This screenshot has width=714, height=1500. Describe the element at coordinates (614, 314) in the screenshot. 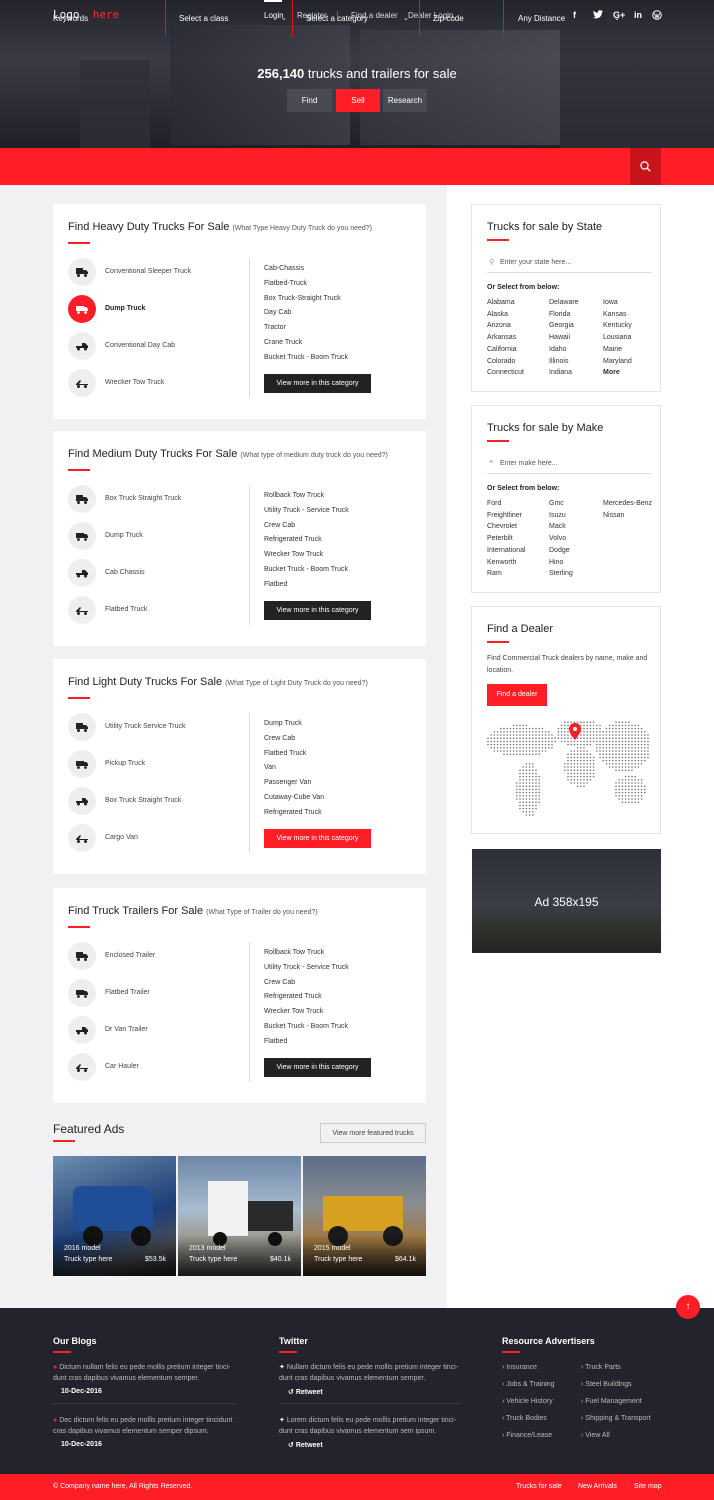

I see `state-link: Kansas` at that location.